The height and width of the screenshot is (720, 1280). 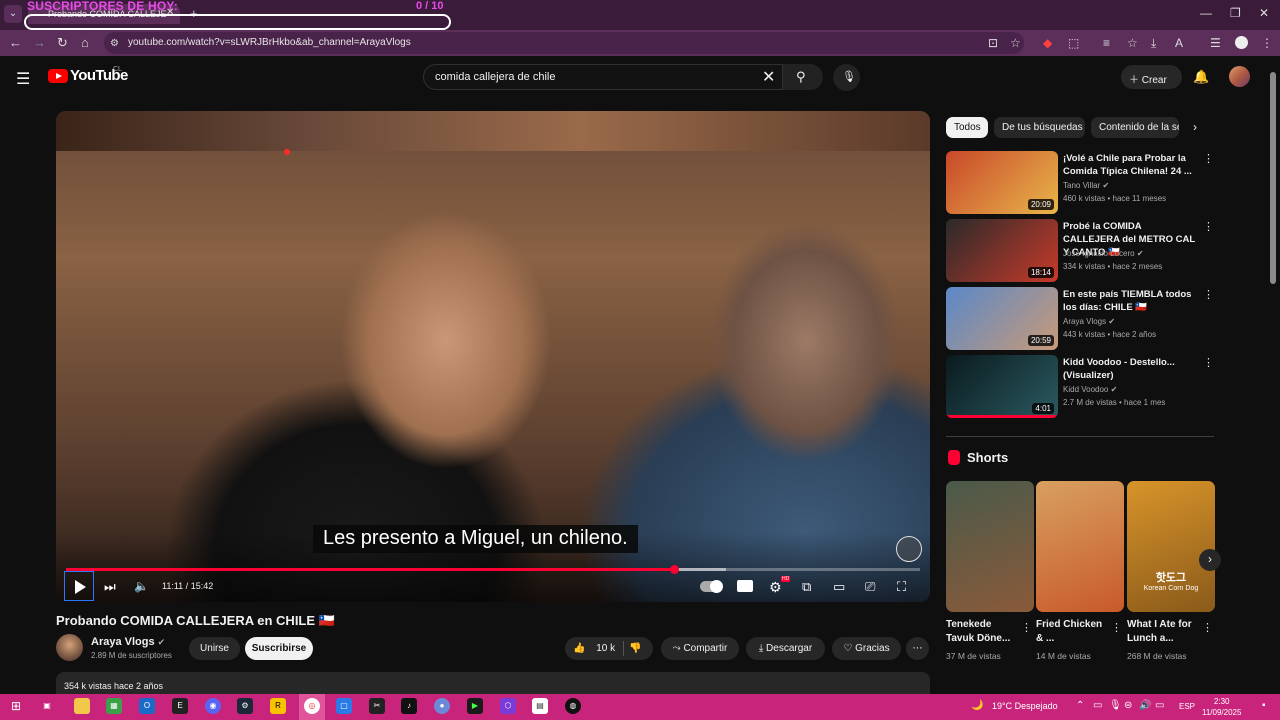 What do you see at coordinates (110, 587) in the screenshot?
I see `next-video-icon: ⏭` at bounding box center [110, 587].